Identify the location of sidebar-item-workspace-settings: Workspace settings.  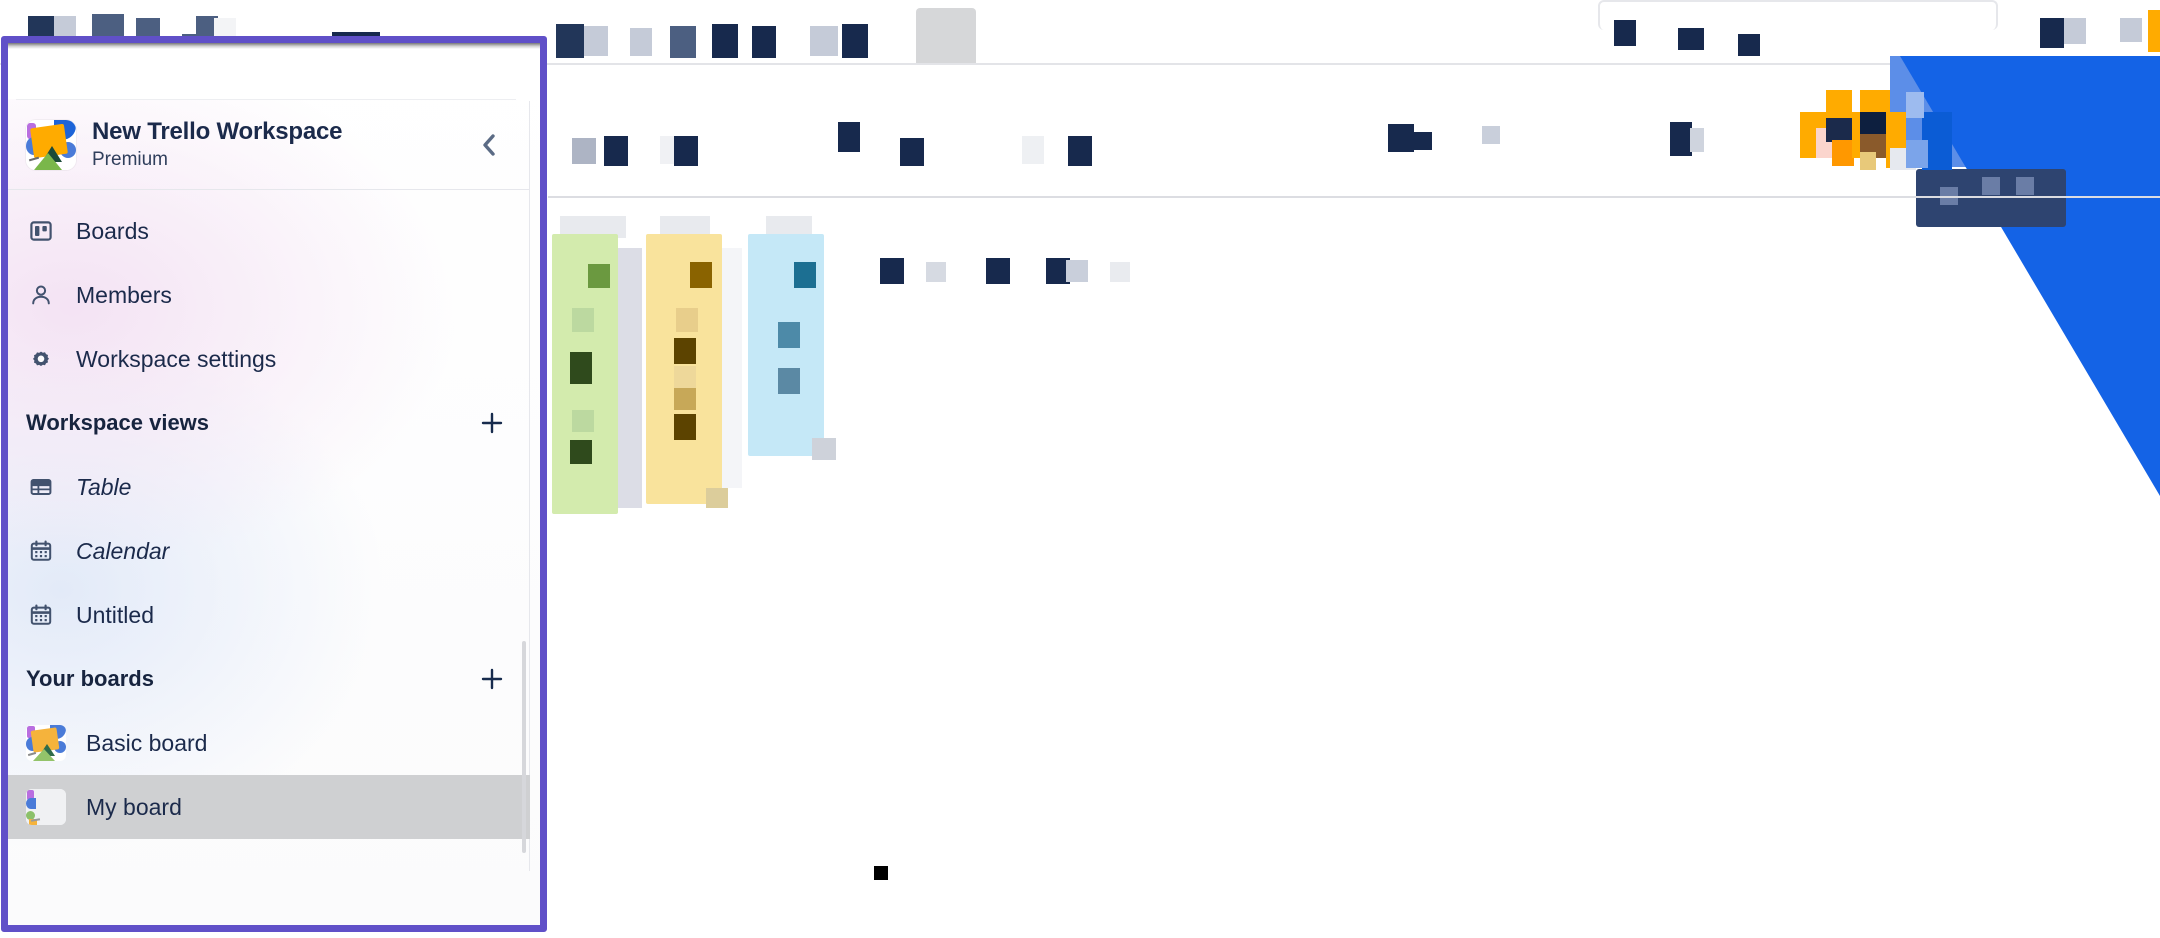
(269, 359).